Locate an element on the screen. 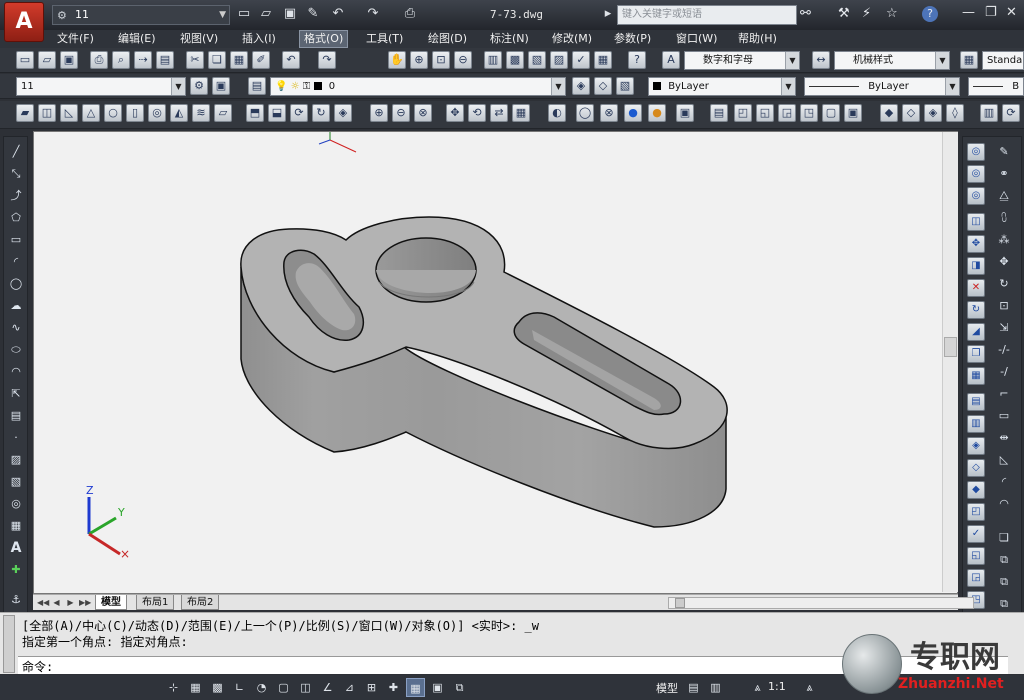 This screenshot has width=1024, height=700. application-menu-button: A is located at coordinates (24, 22).